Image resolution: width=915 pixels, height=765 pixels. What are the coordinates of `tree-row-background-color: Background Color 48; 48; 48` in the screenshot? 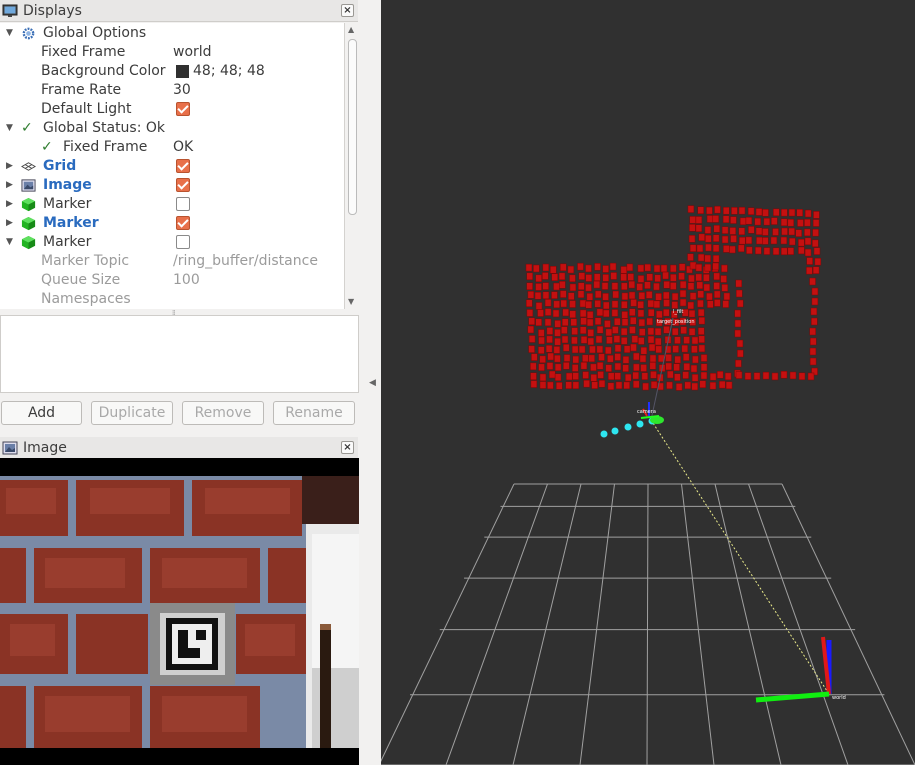 It's located at (172, 71).